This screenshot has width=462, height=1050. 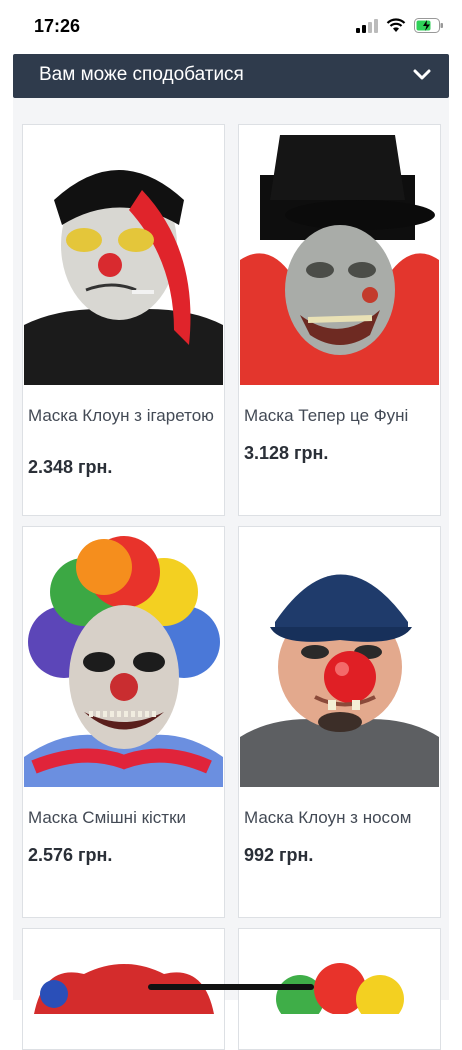 I want to click on product-price: 3.128 грн., so click(x=286, y=453).